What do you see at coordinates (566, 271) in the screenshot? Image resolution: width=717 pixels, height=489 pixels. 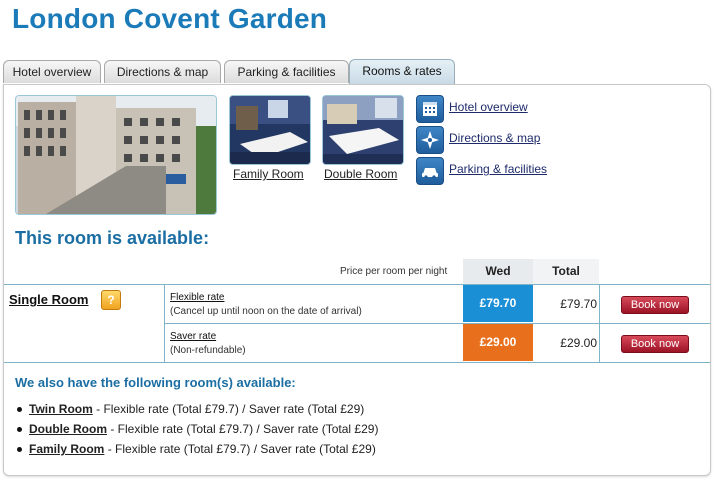 I see `column-total: Total` at bounding box center [566, 271].